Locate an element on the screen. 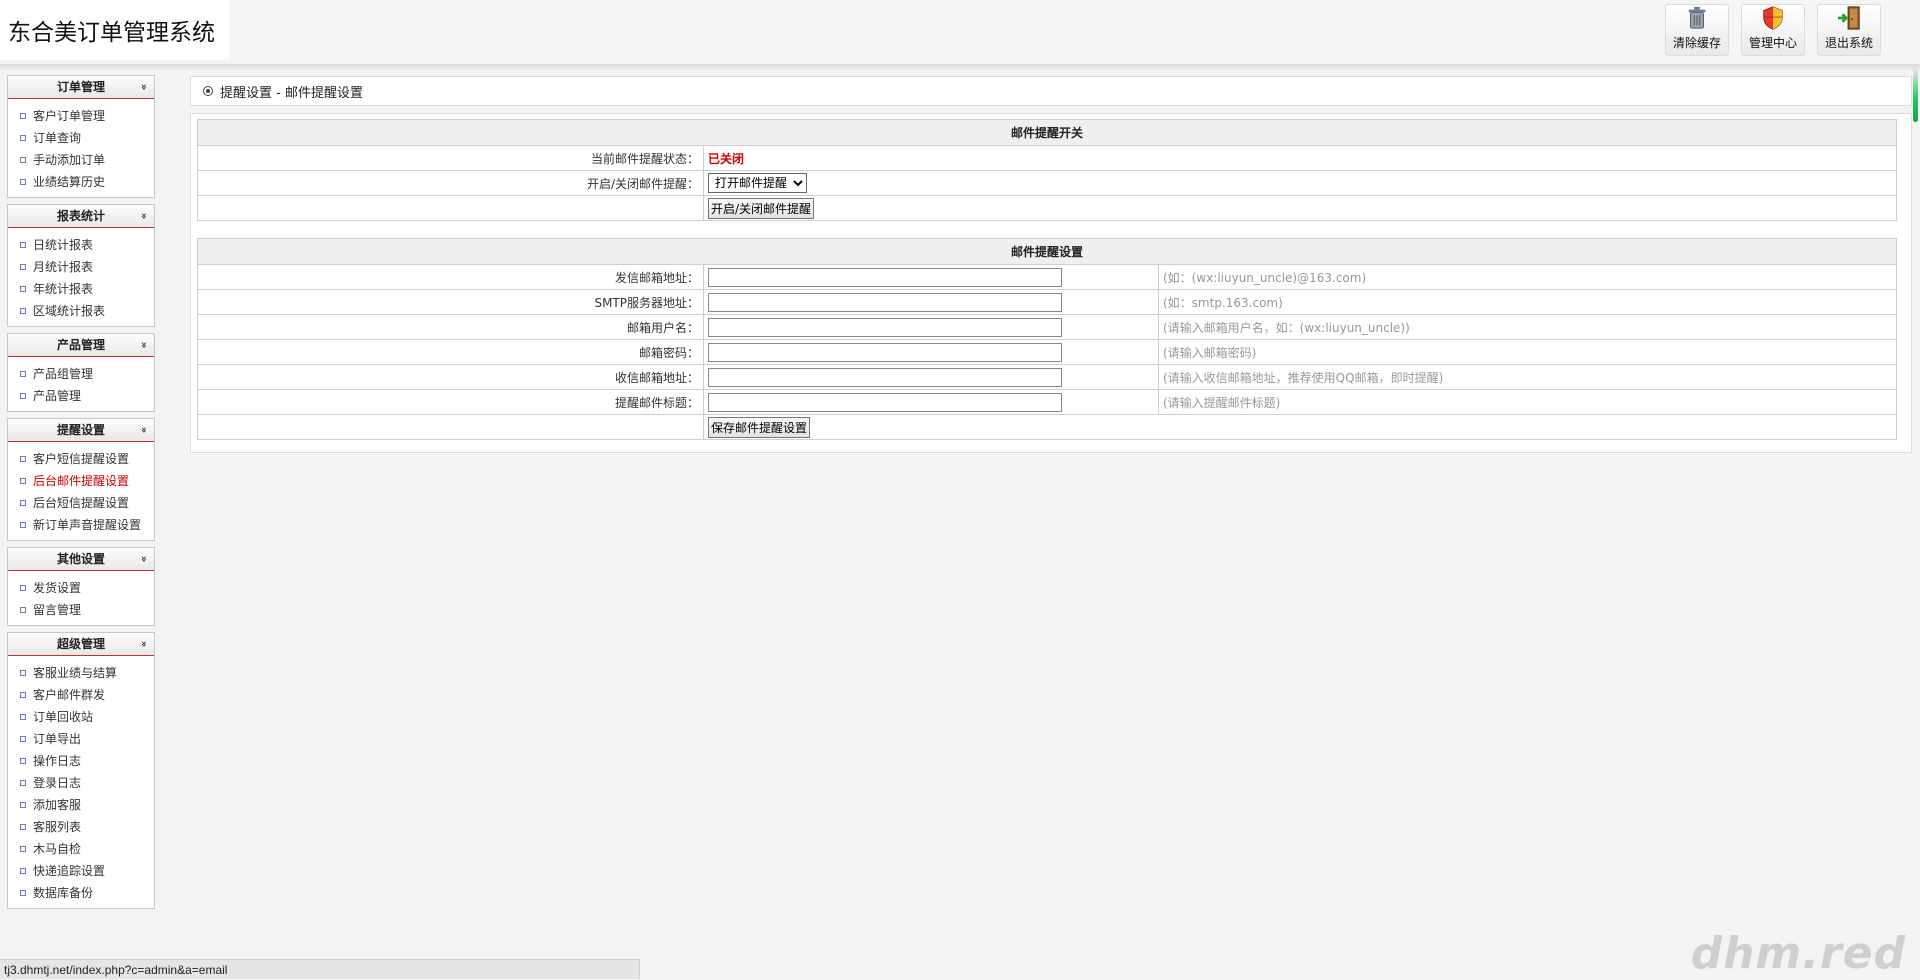 The height and width of the screenshot is (980, 1920). sidebar-item: 后台短信提醒设置 is located at coordinates (81, 503).